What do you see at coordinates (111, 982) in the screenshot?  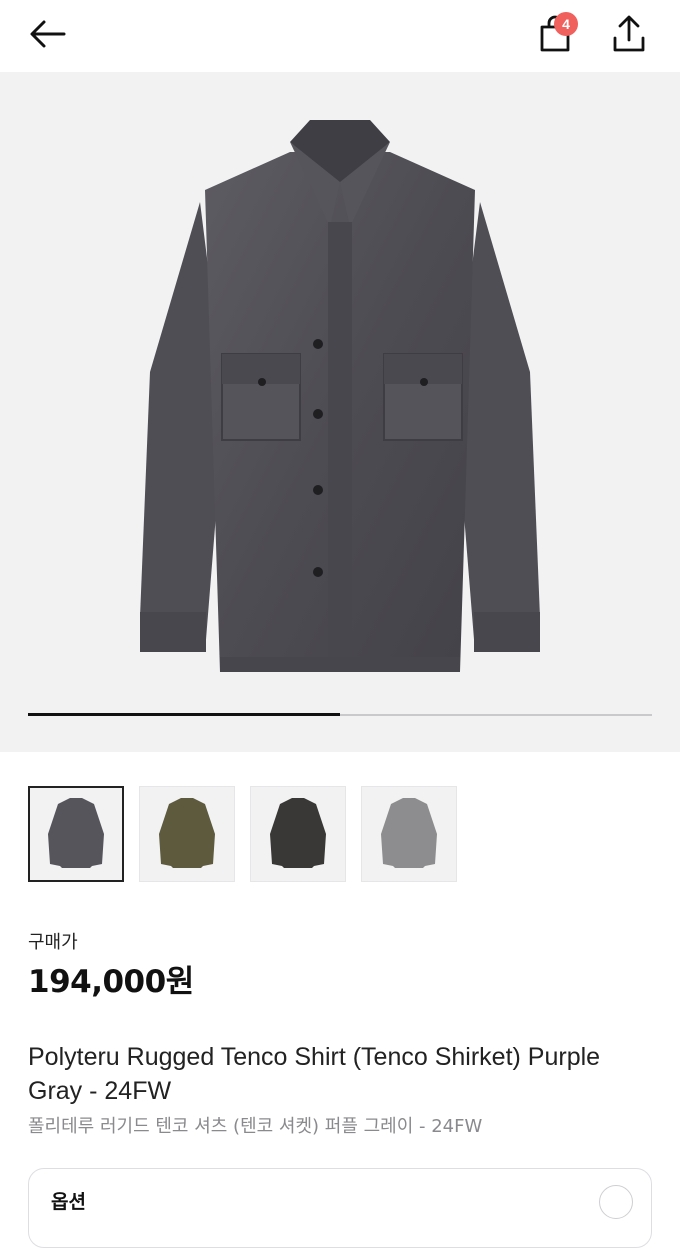 I see `price-value: 194,000원` at bounding box center [111, 982].